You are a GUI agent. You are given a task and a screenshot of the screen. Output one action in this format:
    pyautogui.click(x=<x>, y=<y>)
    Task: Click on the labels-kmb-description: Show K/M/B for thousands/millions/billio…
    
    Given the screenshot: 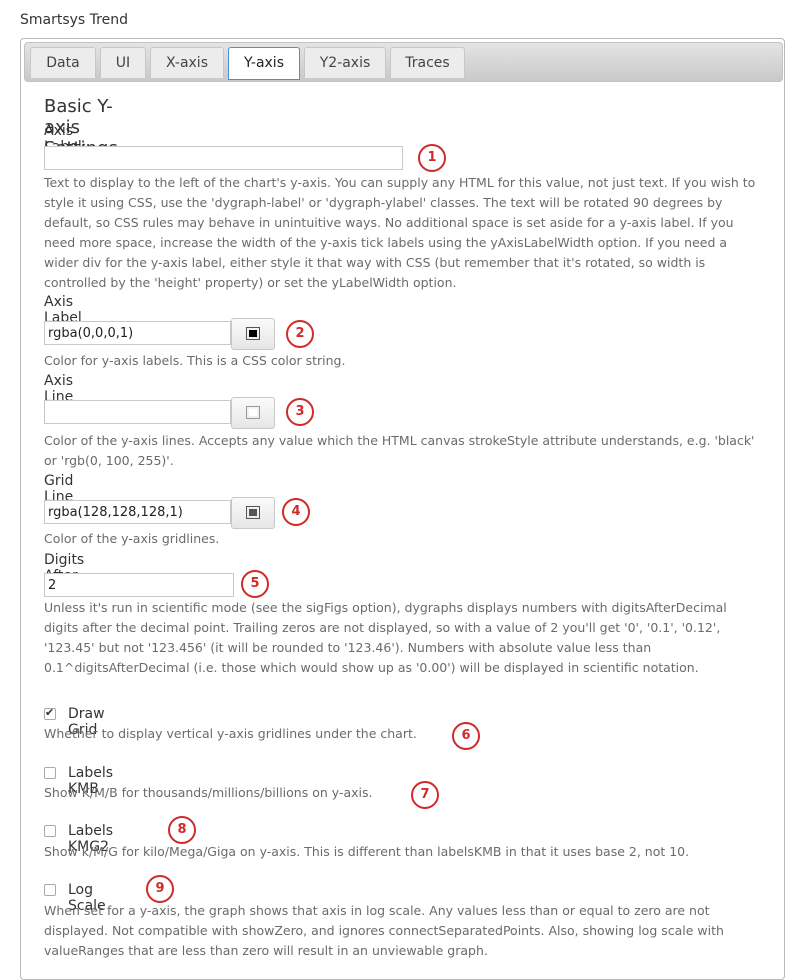 What is the action you would take?
    pyautogui.click(x=208, y=792)
    